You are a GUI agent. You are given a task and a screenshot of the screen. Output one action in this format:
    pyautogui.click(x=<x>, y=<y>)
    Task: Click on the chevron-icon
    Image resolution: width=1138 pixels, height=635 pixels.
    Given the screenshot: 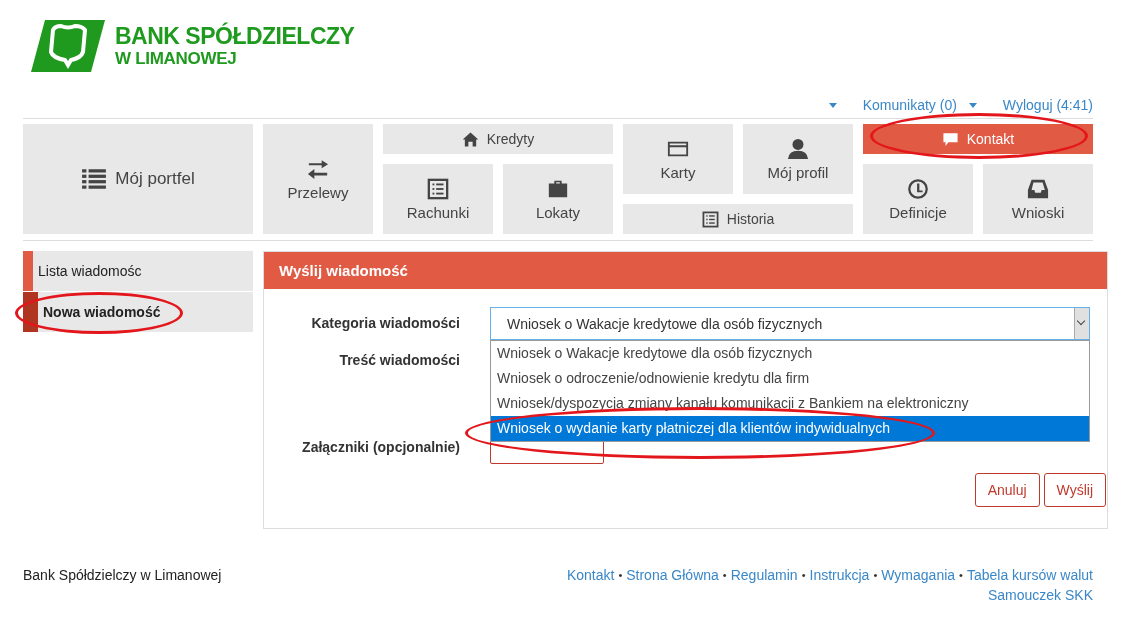 What is the action you would take?
    pyautogui.click(x=1081, y=323)
    